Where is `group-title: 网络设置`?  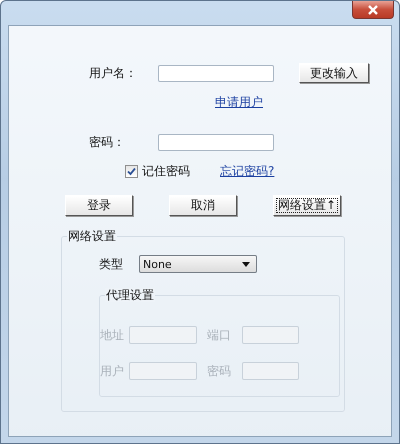
group-title: 网络设置 is located at coordinates (92, 236).